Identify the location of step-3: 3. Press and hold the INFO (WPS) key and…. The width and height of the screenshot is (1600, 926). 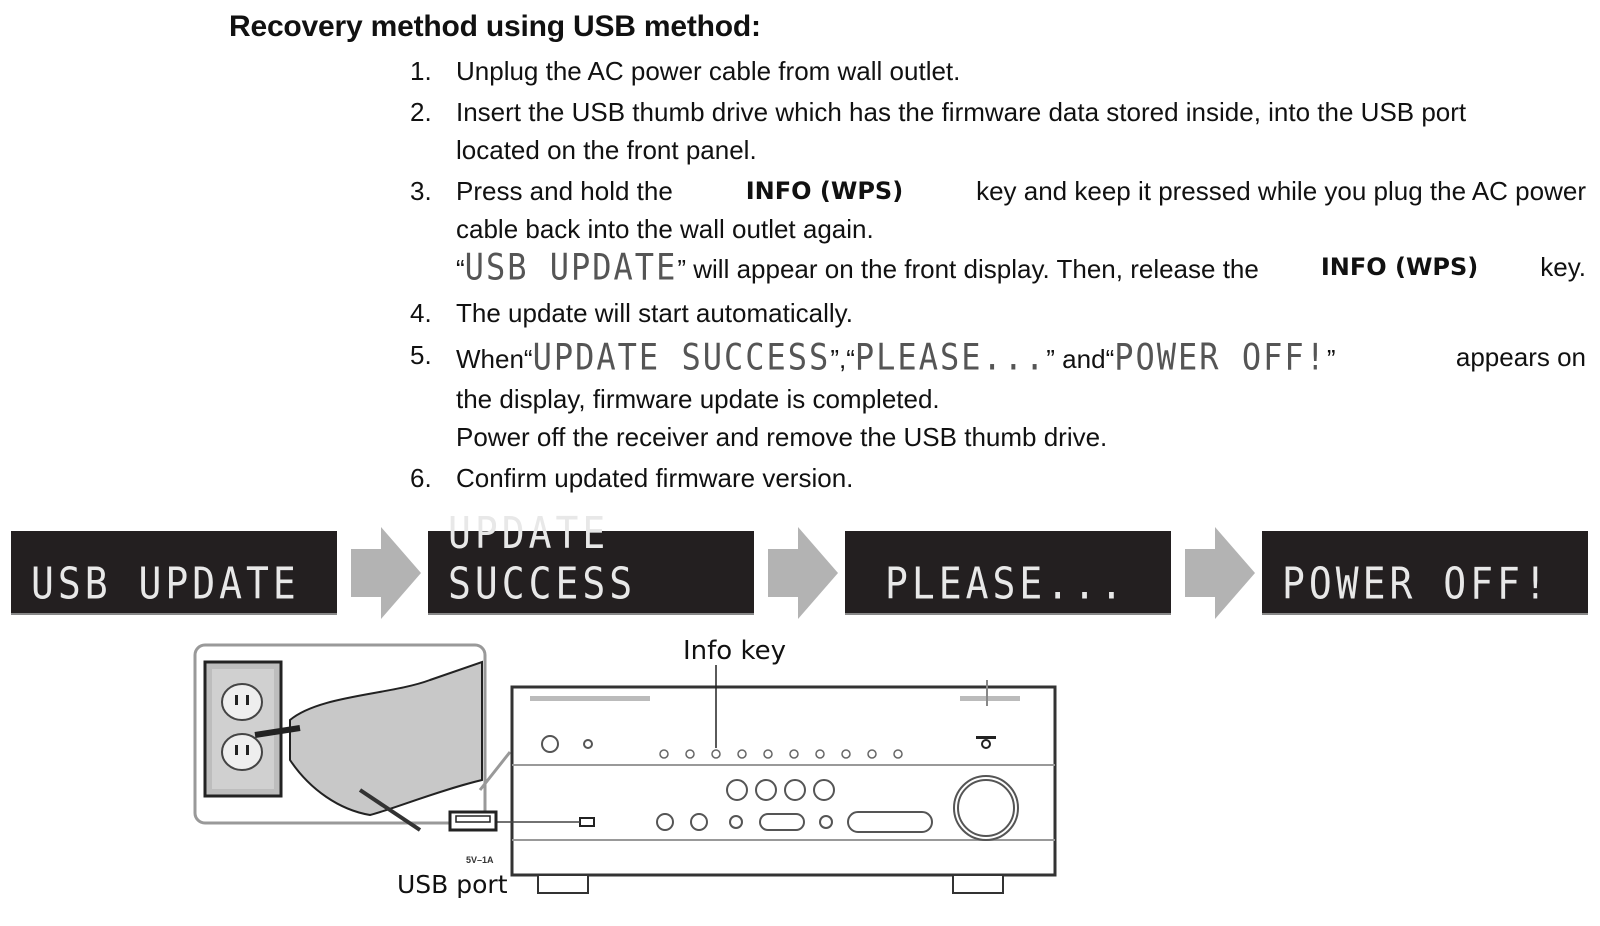
(1000, 230).